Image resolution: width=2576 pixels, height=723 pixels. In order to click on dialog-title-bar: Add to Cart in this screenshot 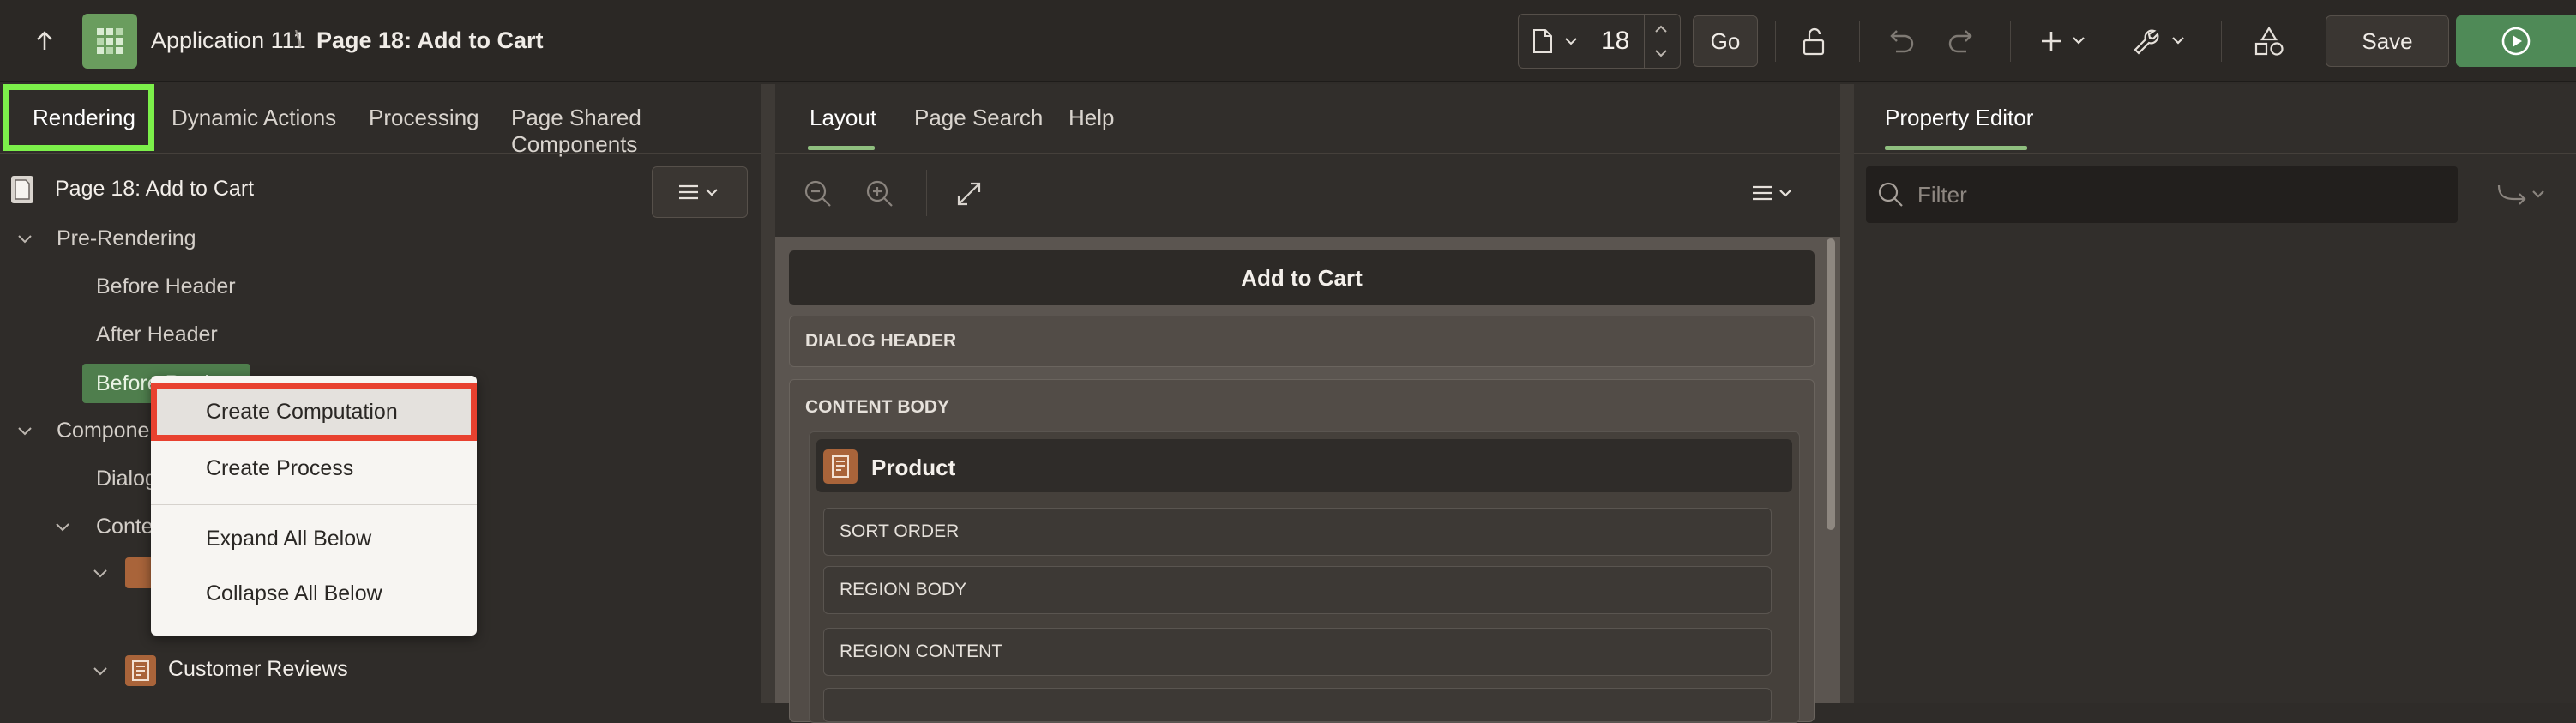, I will do `click(1302, 278)`.